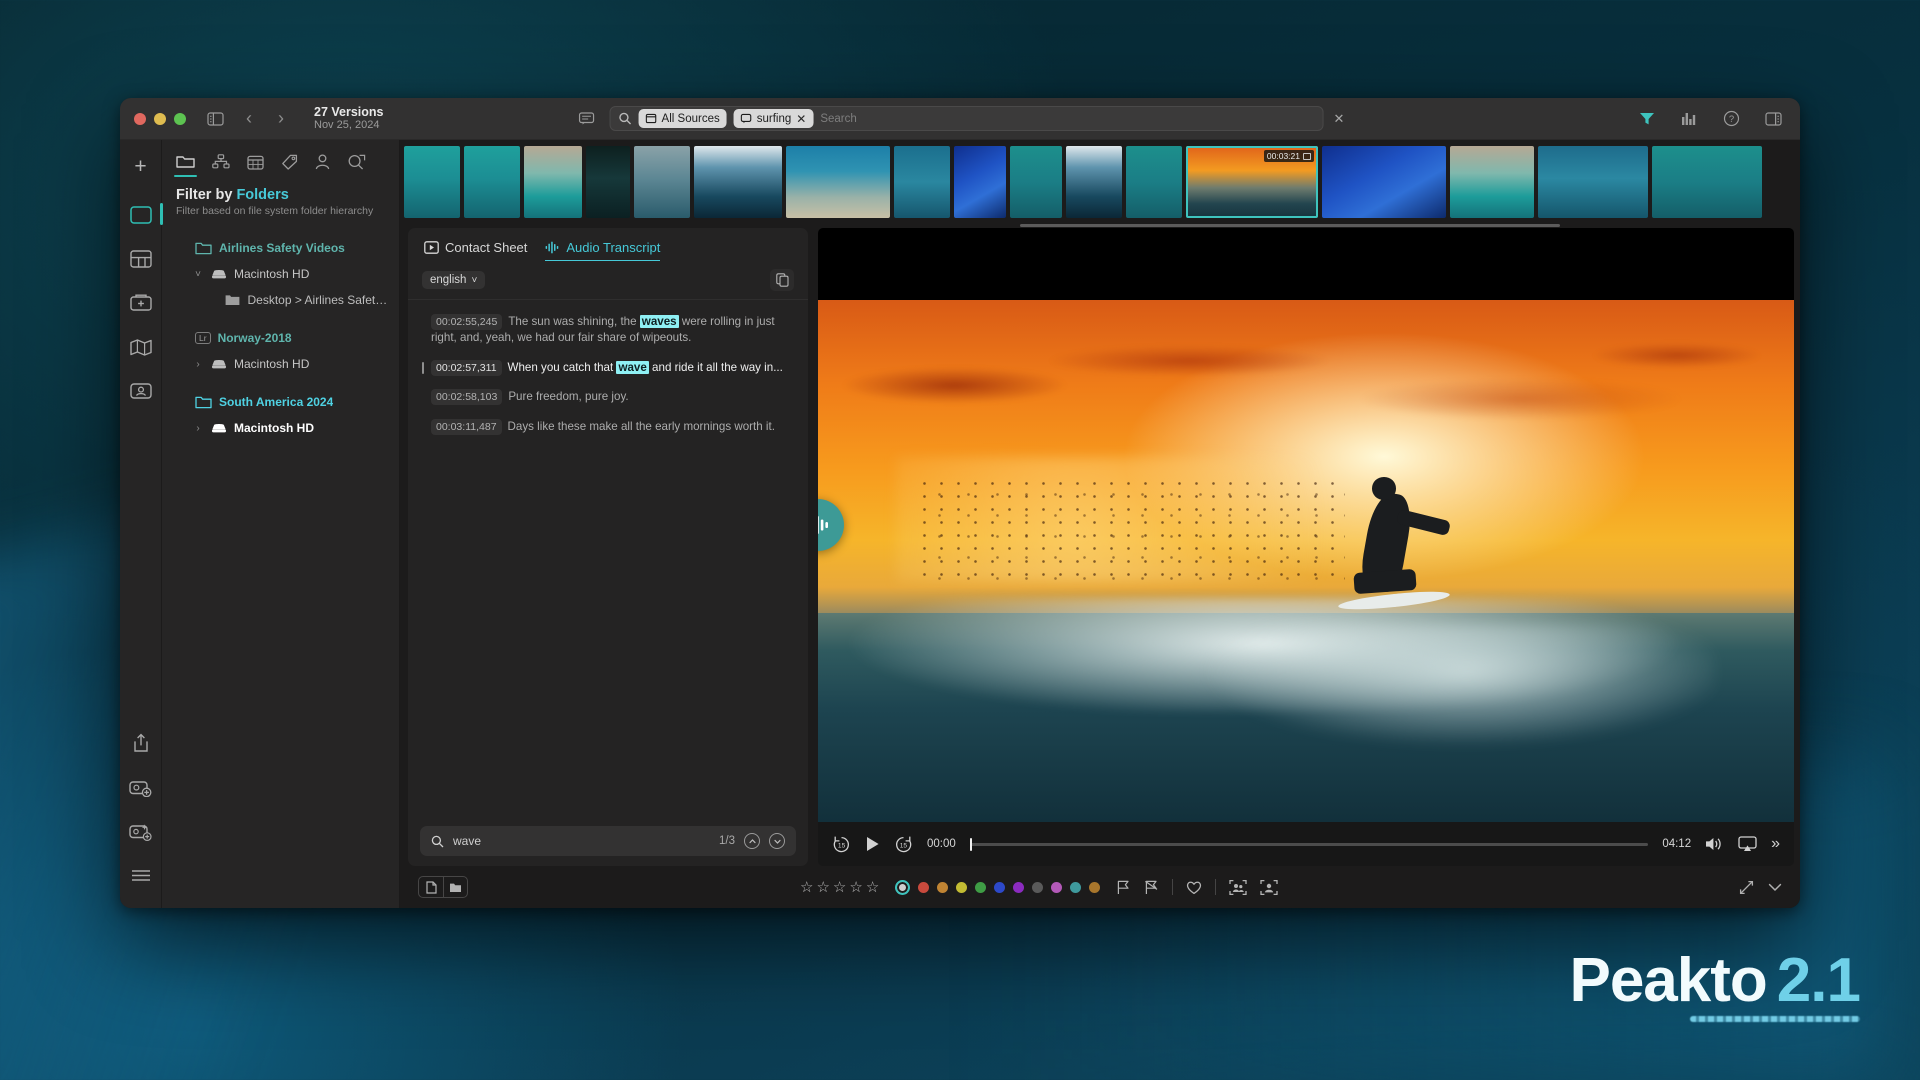  I want to click on more-options-button: », so click(1775, 844).